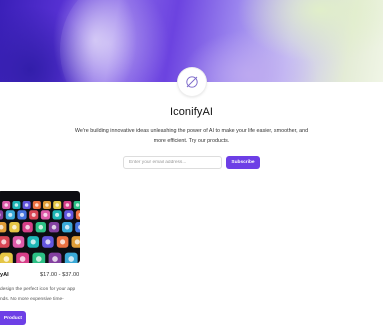  Describe the element at coordinates (40, 232) in the screenshot. I see `app-icons-grid-image` at that location.